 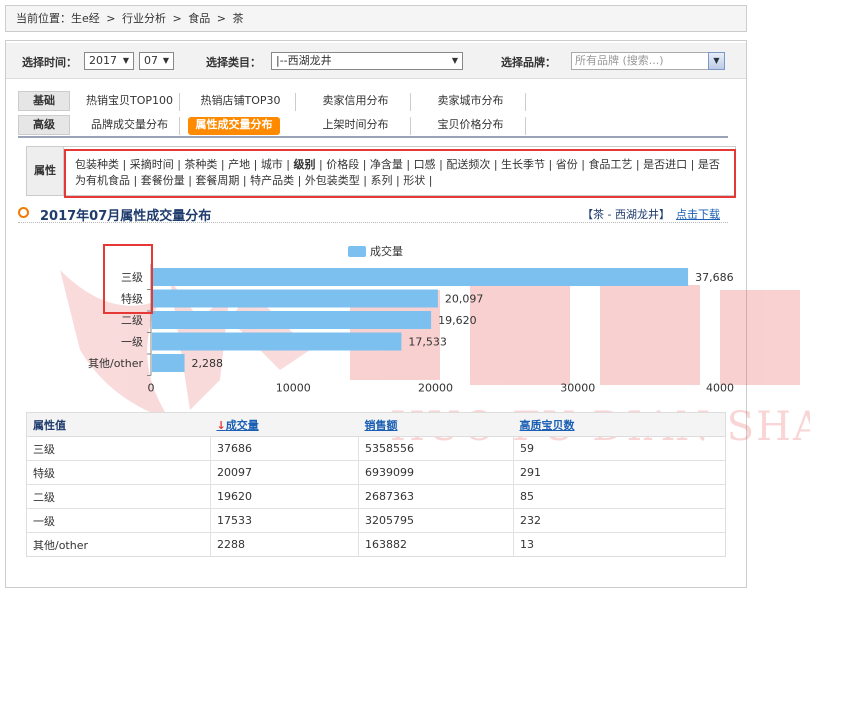 What do you see at coordinates (118, 424) in the screenshot?
I see `col-attribute: 属性值` at bounding box center [118, 424].